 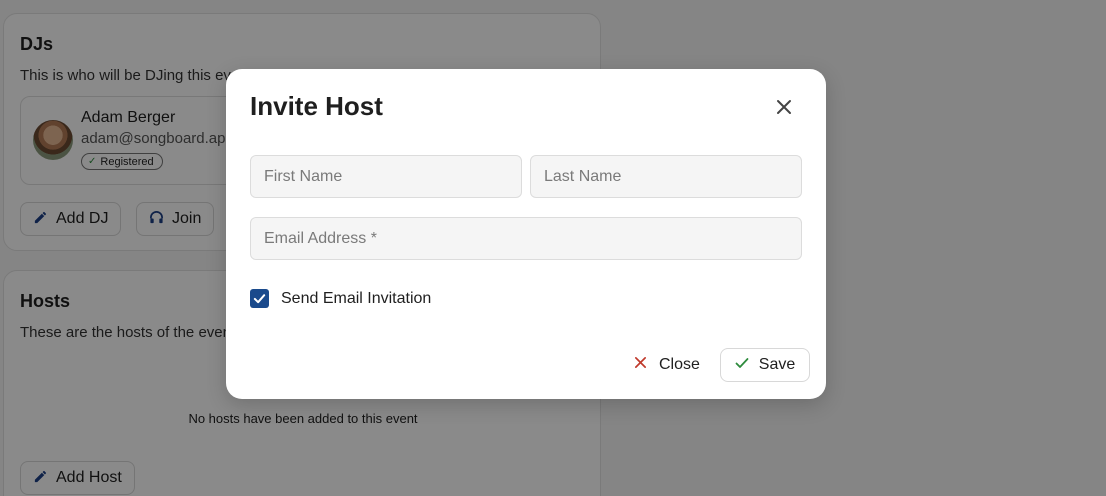 What do you see at coordinates (526, 238) in the screenshot?
I see `email-input` at bounding box center [526, 238].